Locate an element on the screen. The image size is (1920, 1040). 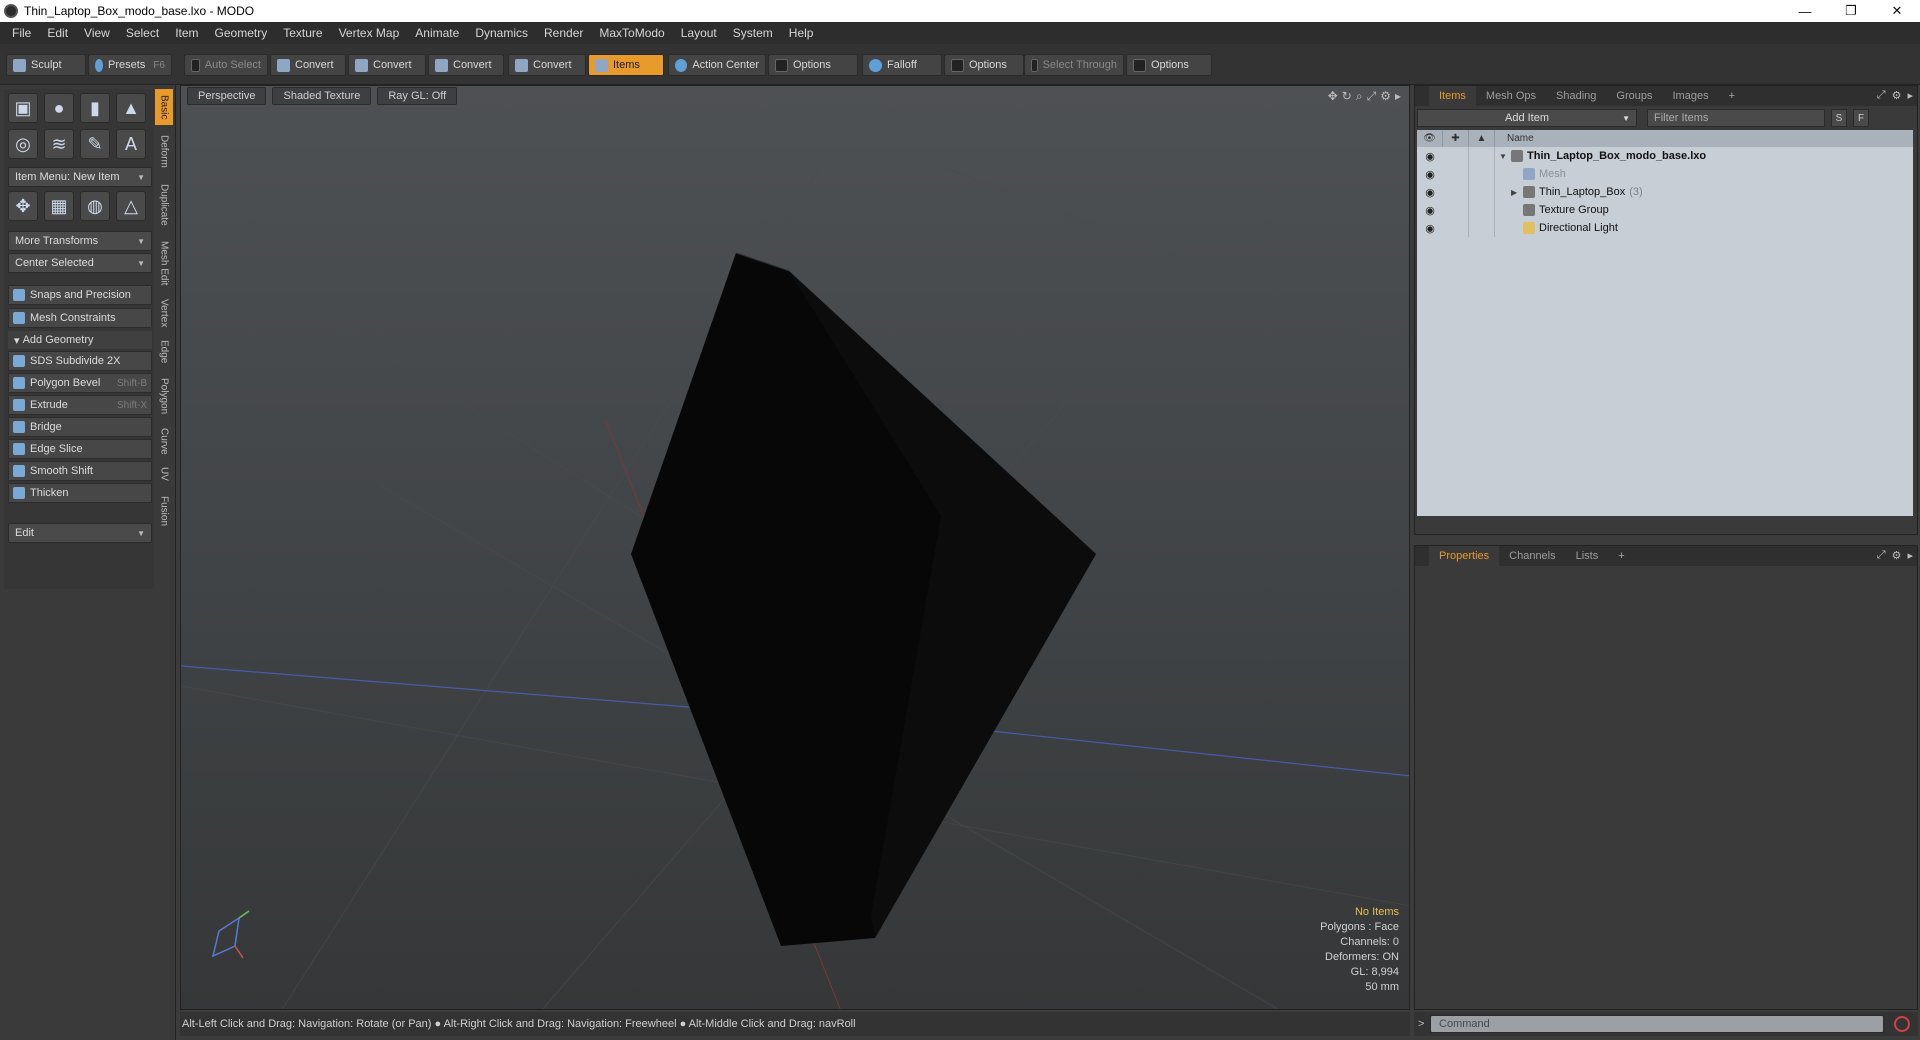
sphere-icon: ● is located at coordinates (59, 108).